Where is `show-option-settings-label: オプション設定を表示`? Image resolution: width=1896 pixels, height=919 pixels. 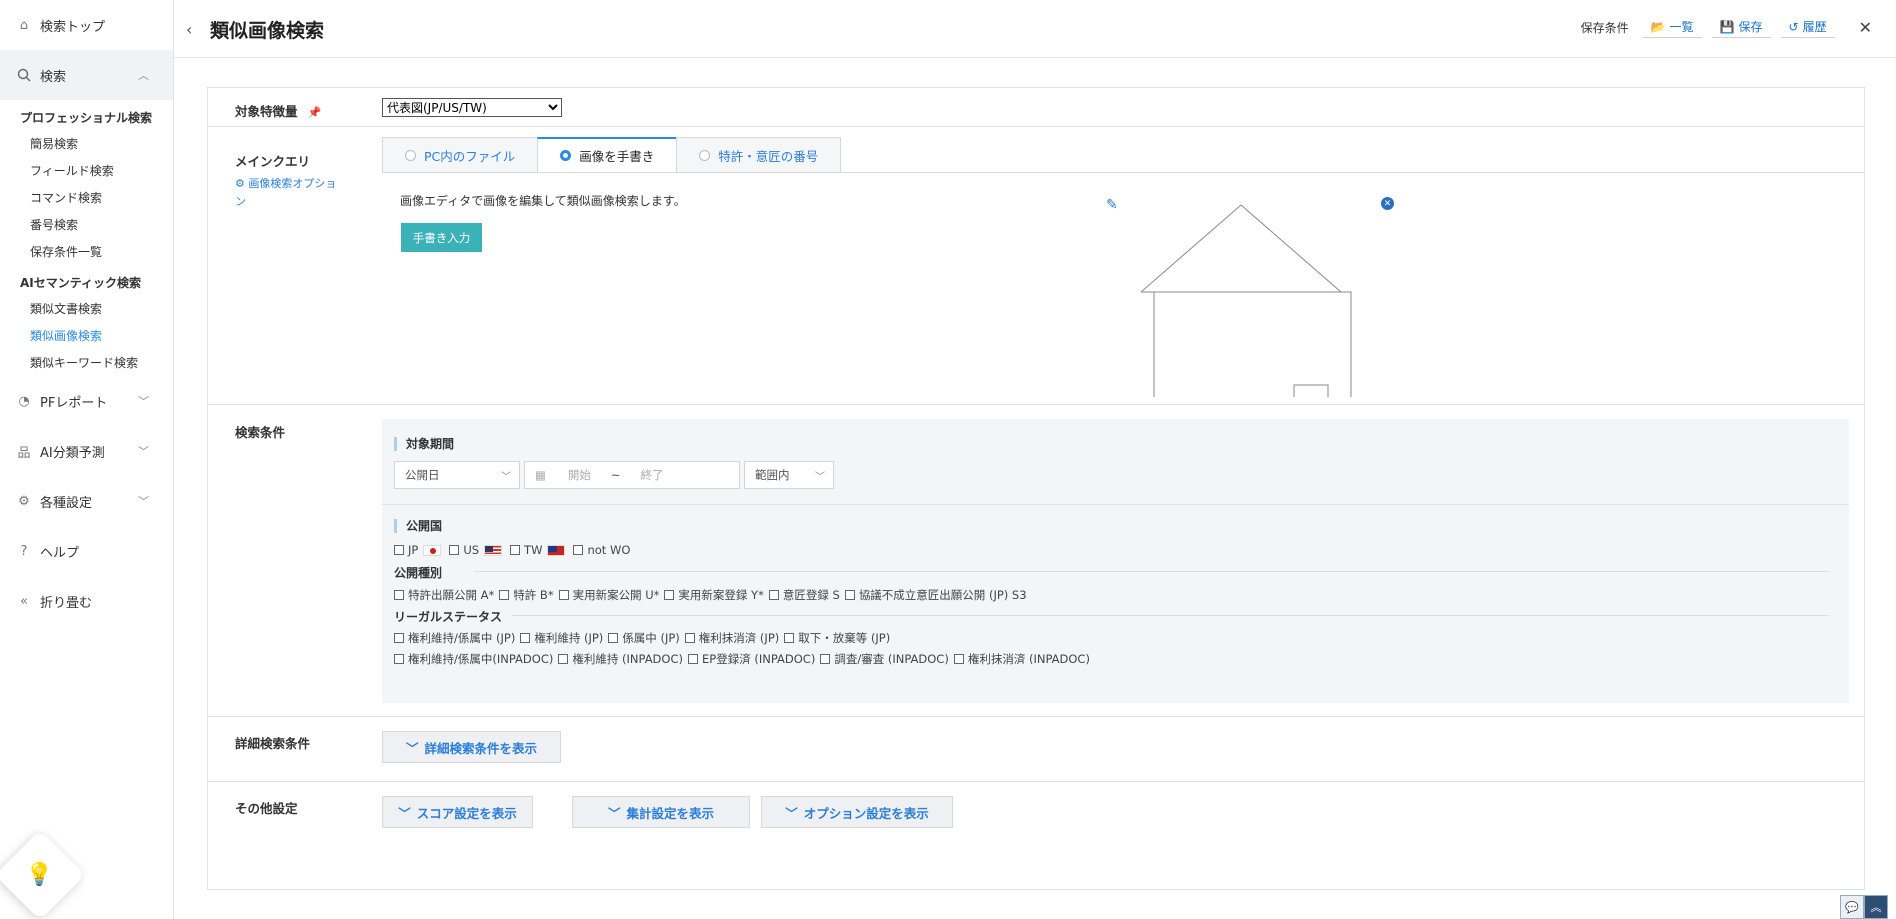
show-option-settings-label: オプション設定を表示 is located at coordinates (866, 813).